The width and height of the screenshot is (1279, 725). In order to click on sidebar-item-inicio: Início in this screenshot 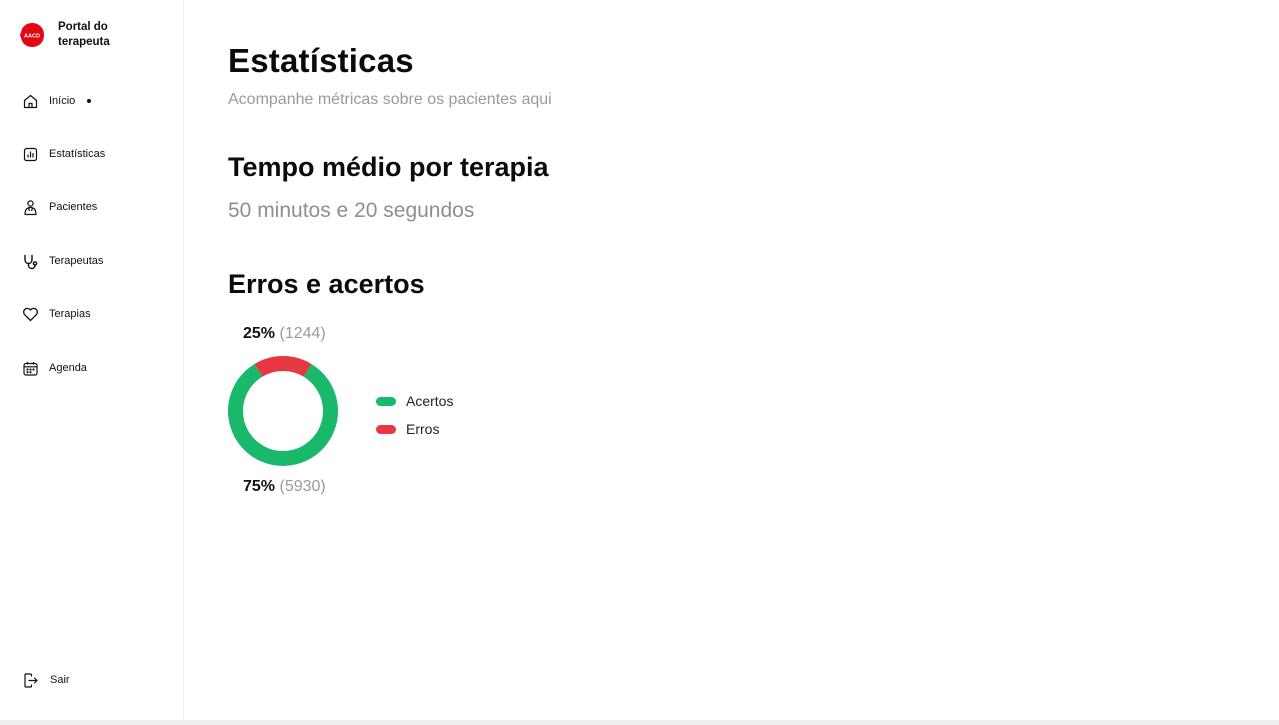, I will do `click(57, 101)`.